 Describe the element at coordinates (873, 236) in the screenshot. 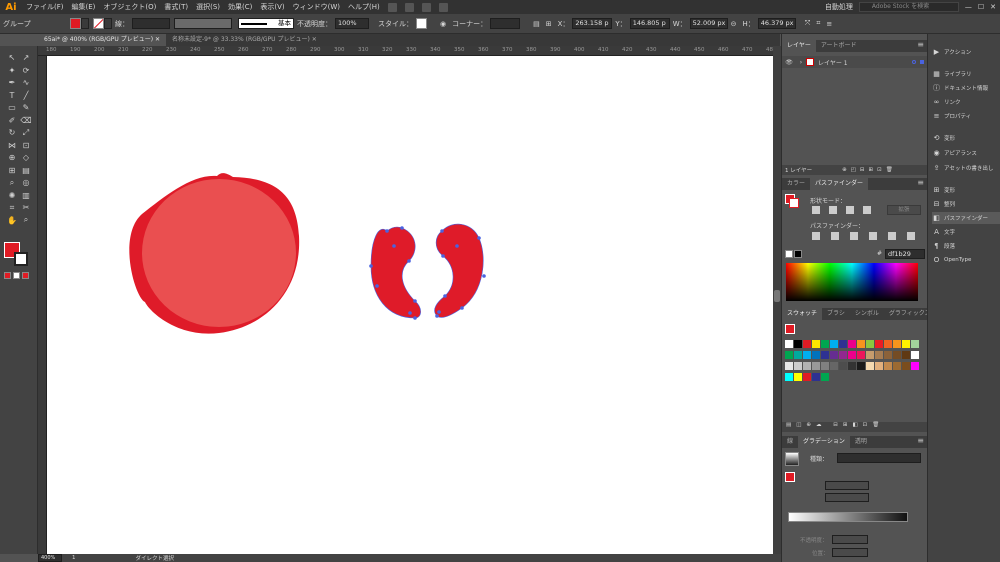

I see `crop-button` at that location.